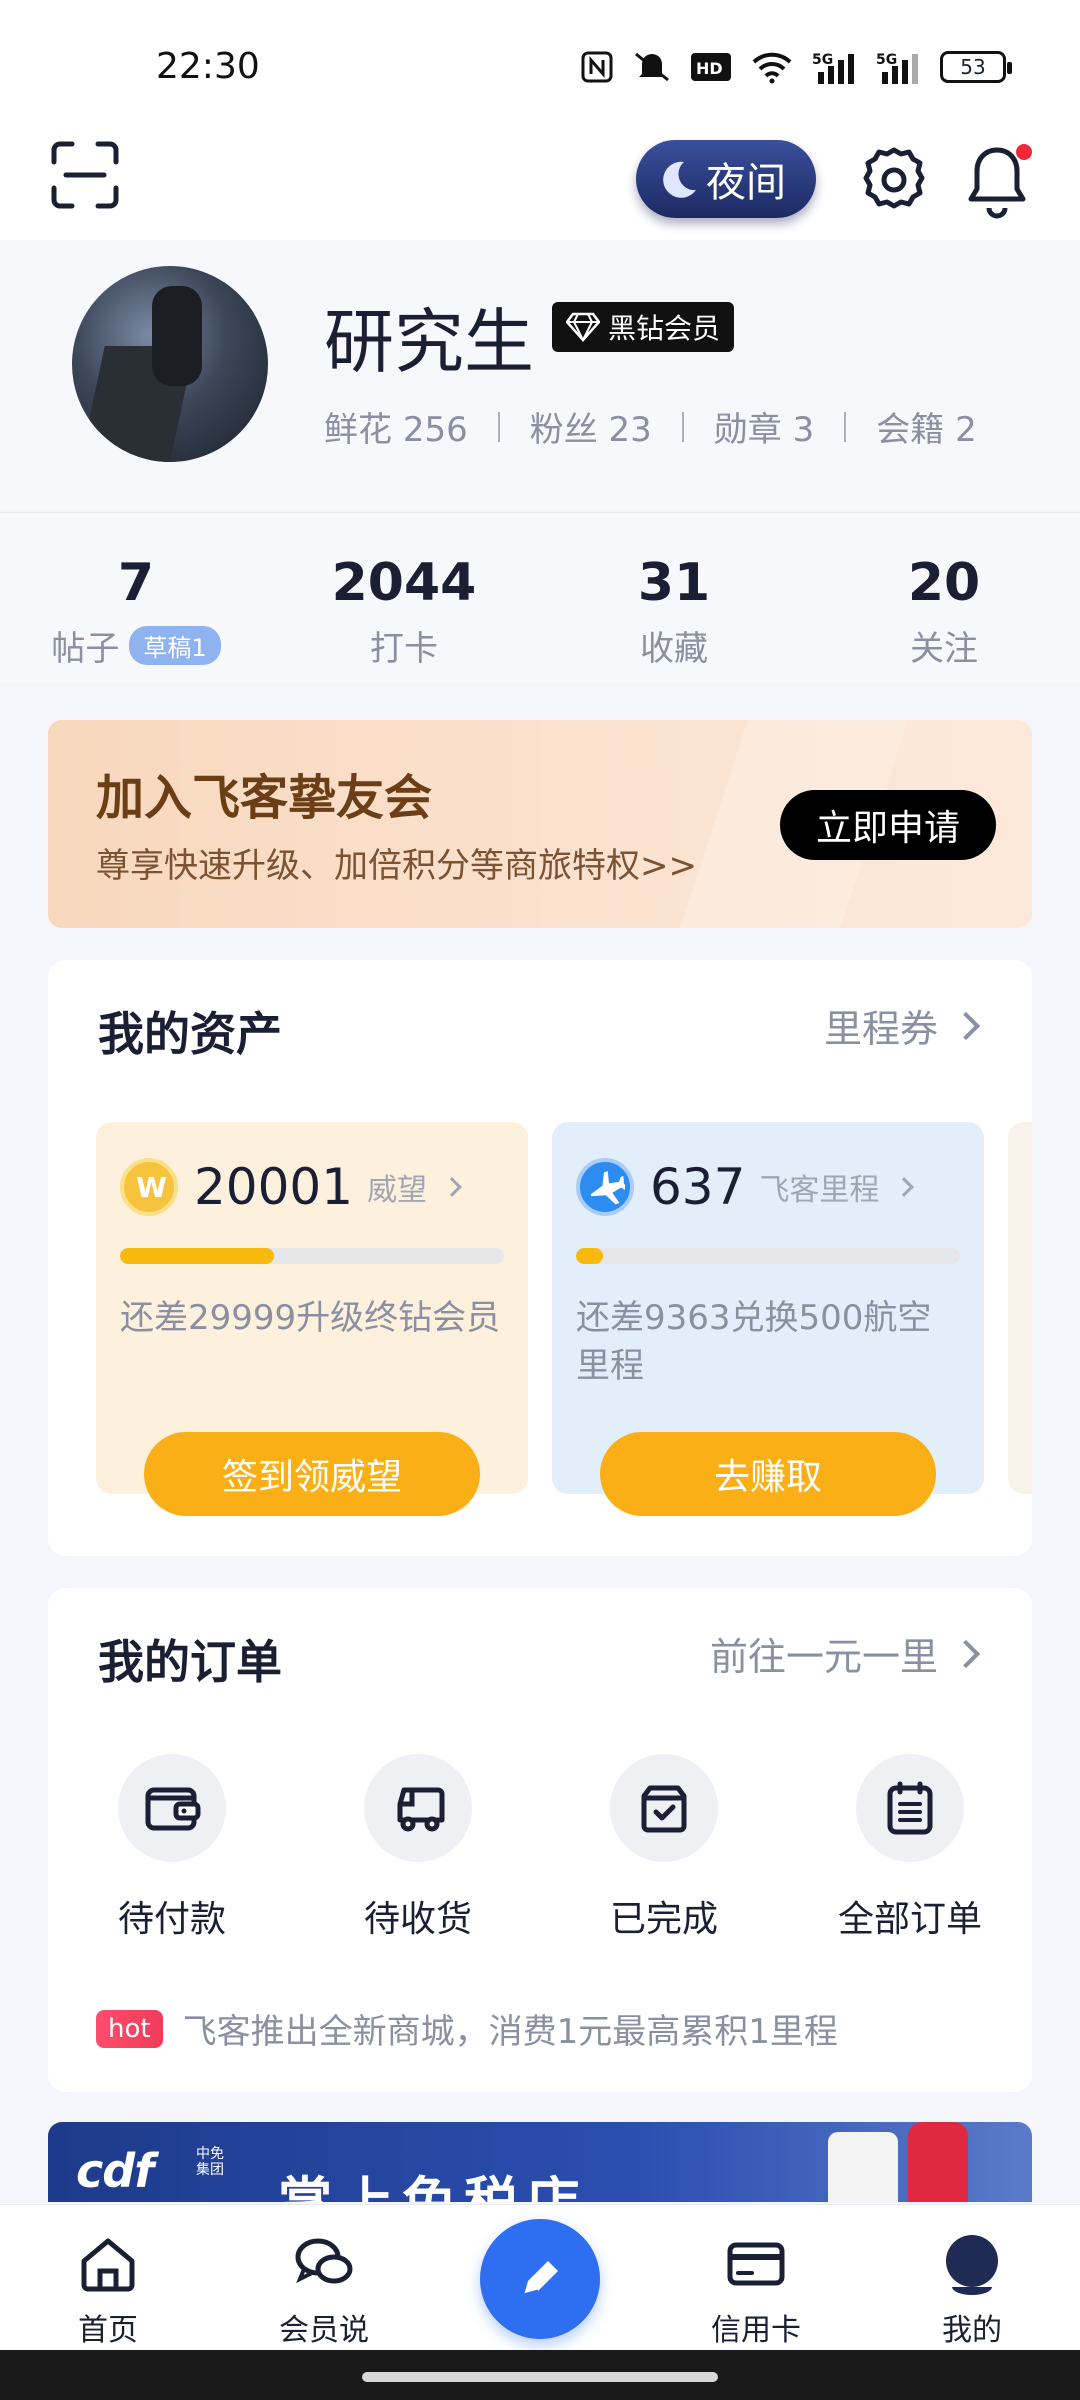 Image resolution: width=1080 pixels, height=2400 pixels. Describe the element at coordinates (312, 1474) in the screenshot. I see `checkin-prestige-button: 签到领威望` at that location.